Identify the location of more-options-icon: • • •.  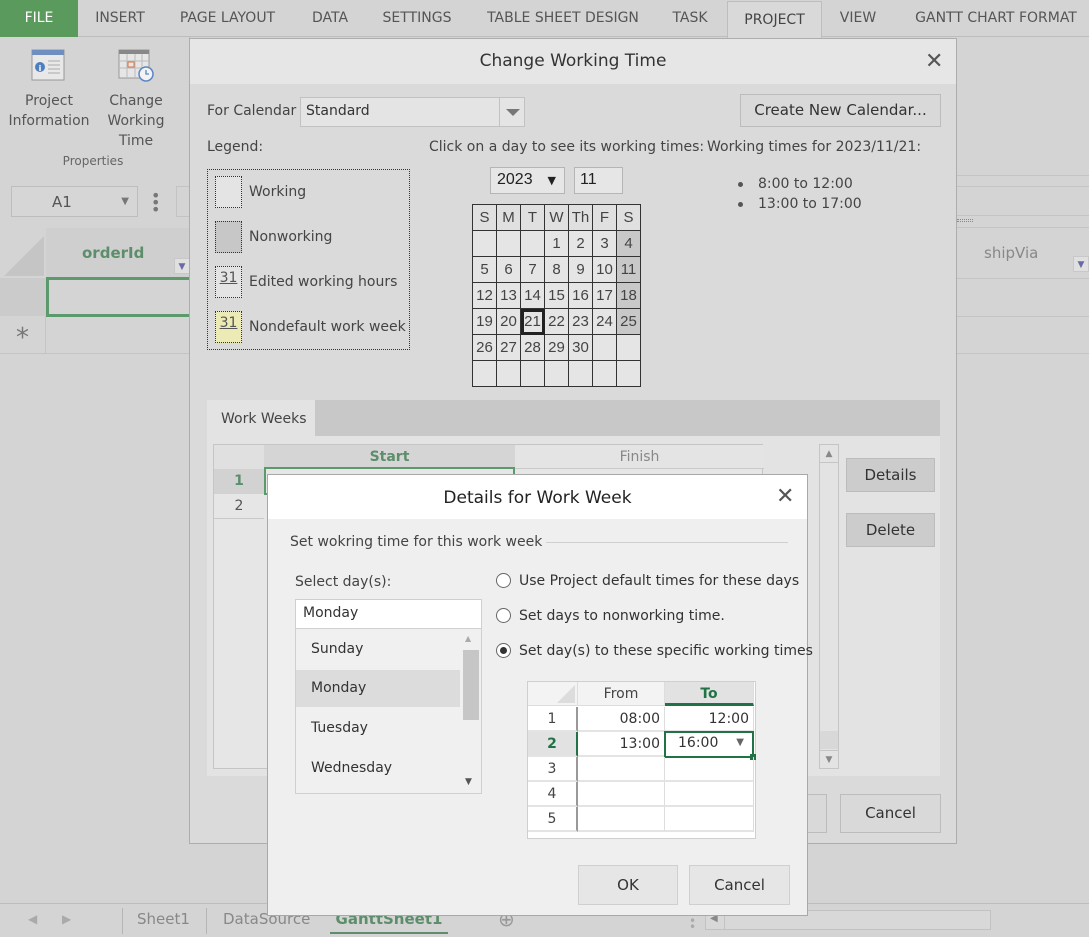
(155, 203).